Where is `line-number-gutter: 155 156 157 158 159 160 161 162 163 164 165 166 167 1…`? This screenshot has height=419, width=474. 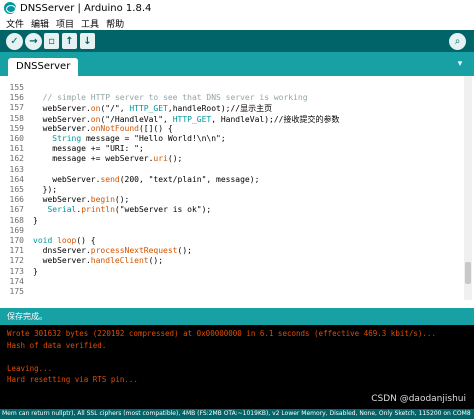 line-number-gutter: 155 156 157 158 159 160 161 162 163 164 165 166 167 1… is located at coordinates (14, 188).